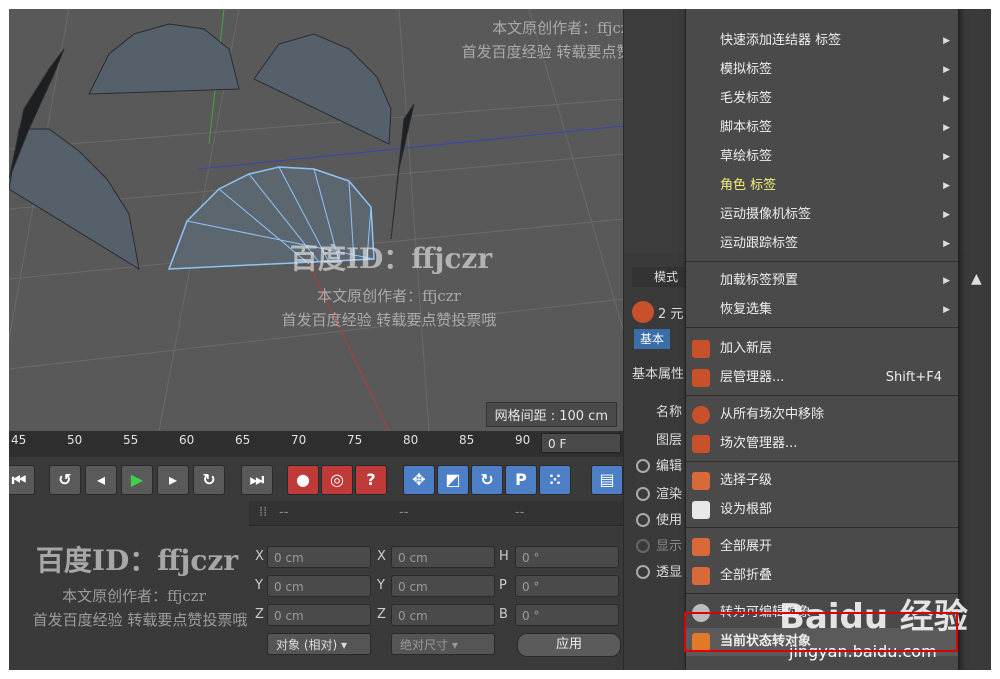 The image size is (1000, 679). I want to click on tick-label: 60, so click(187, 440).